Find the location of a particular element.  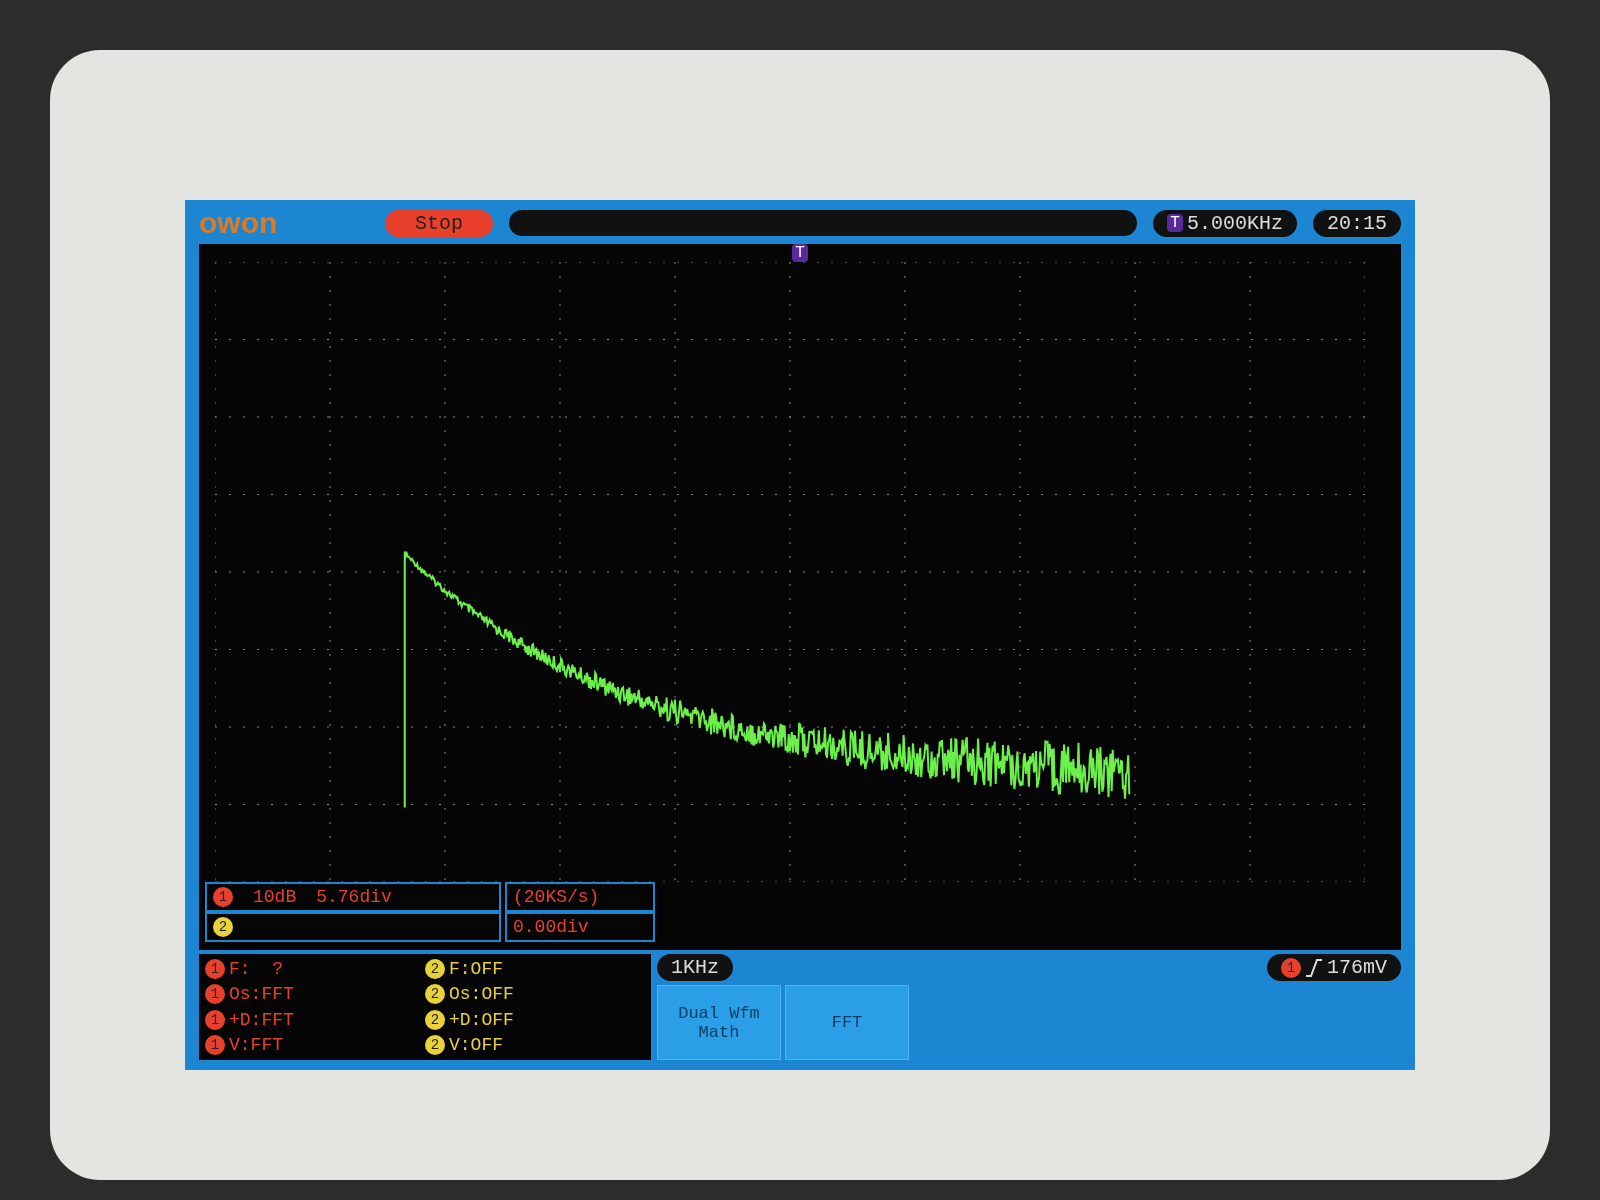

timebase-rate: (20KS/s) is located at coordinates (580, 897).